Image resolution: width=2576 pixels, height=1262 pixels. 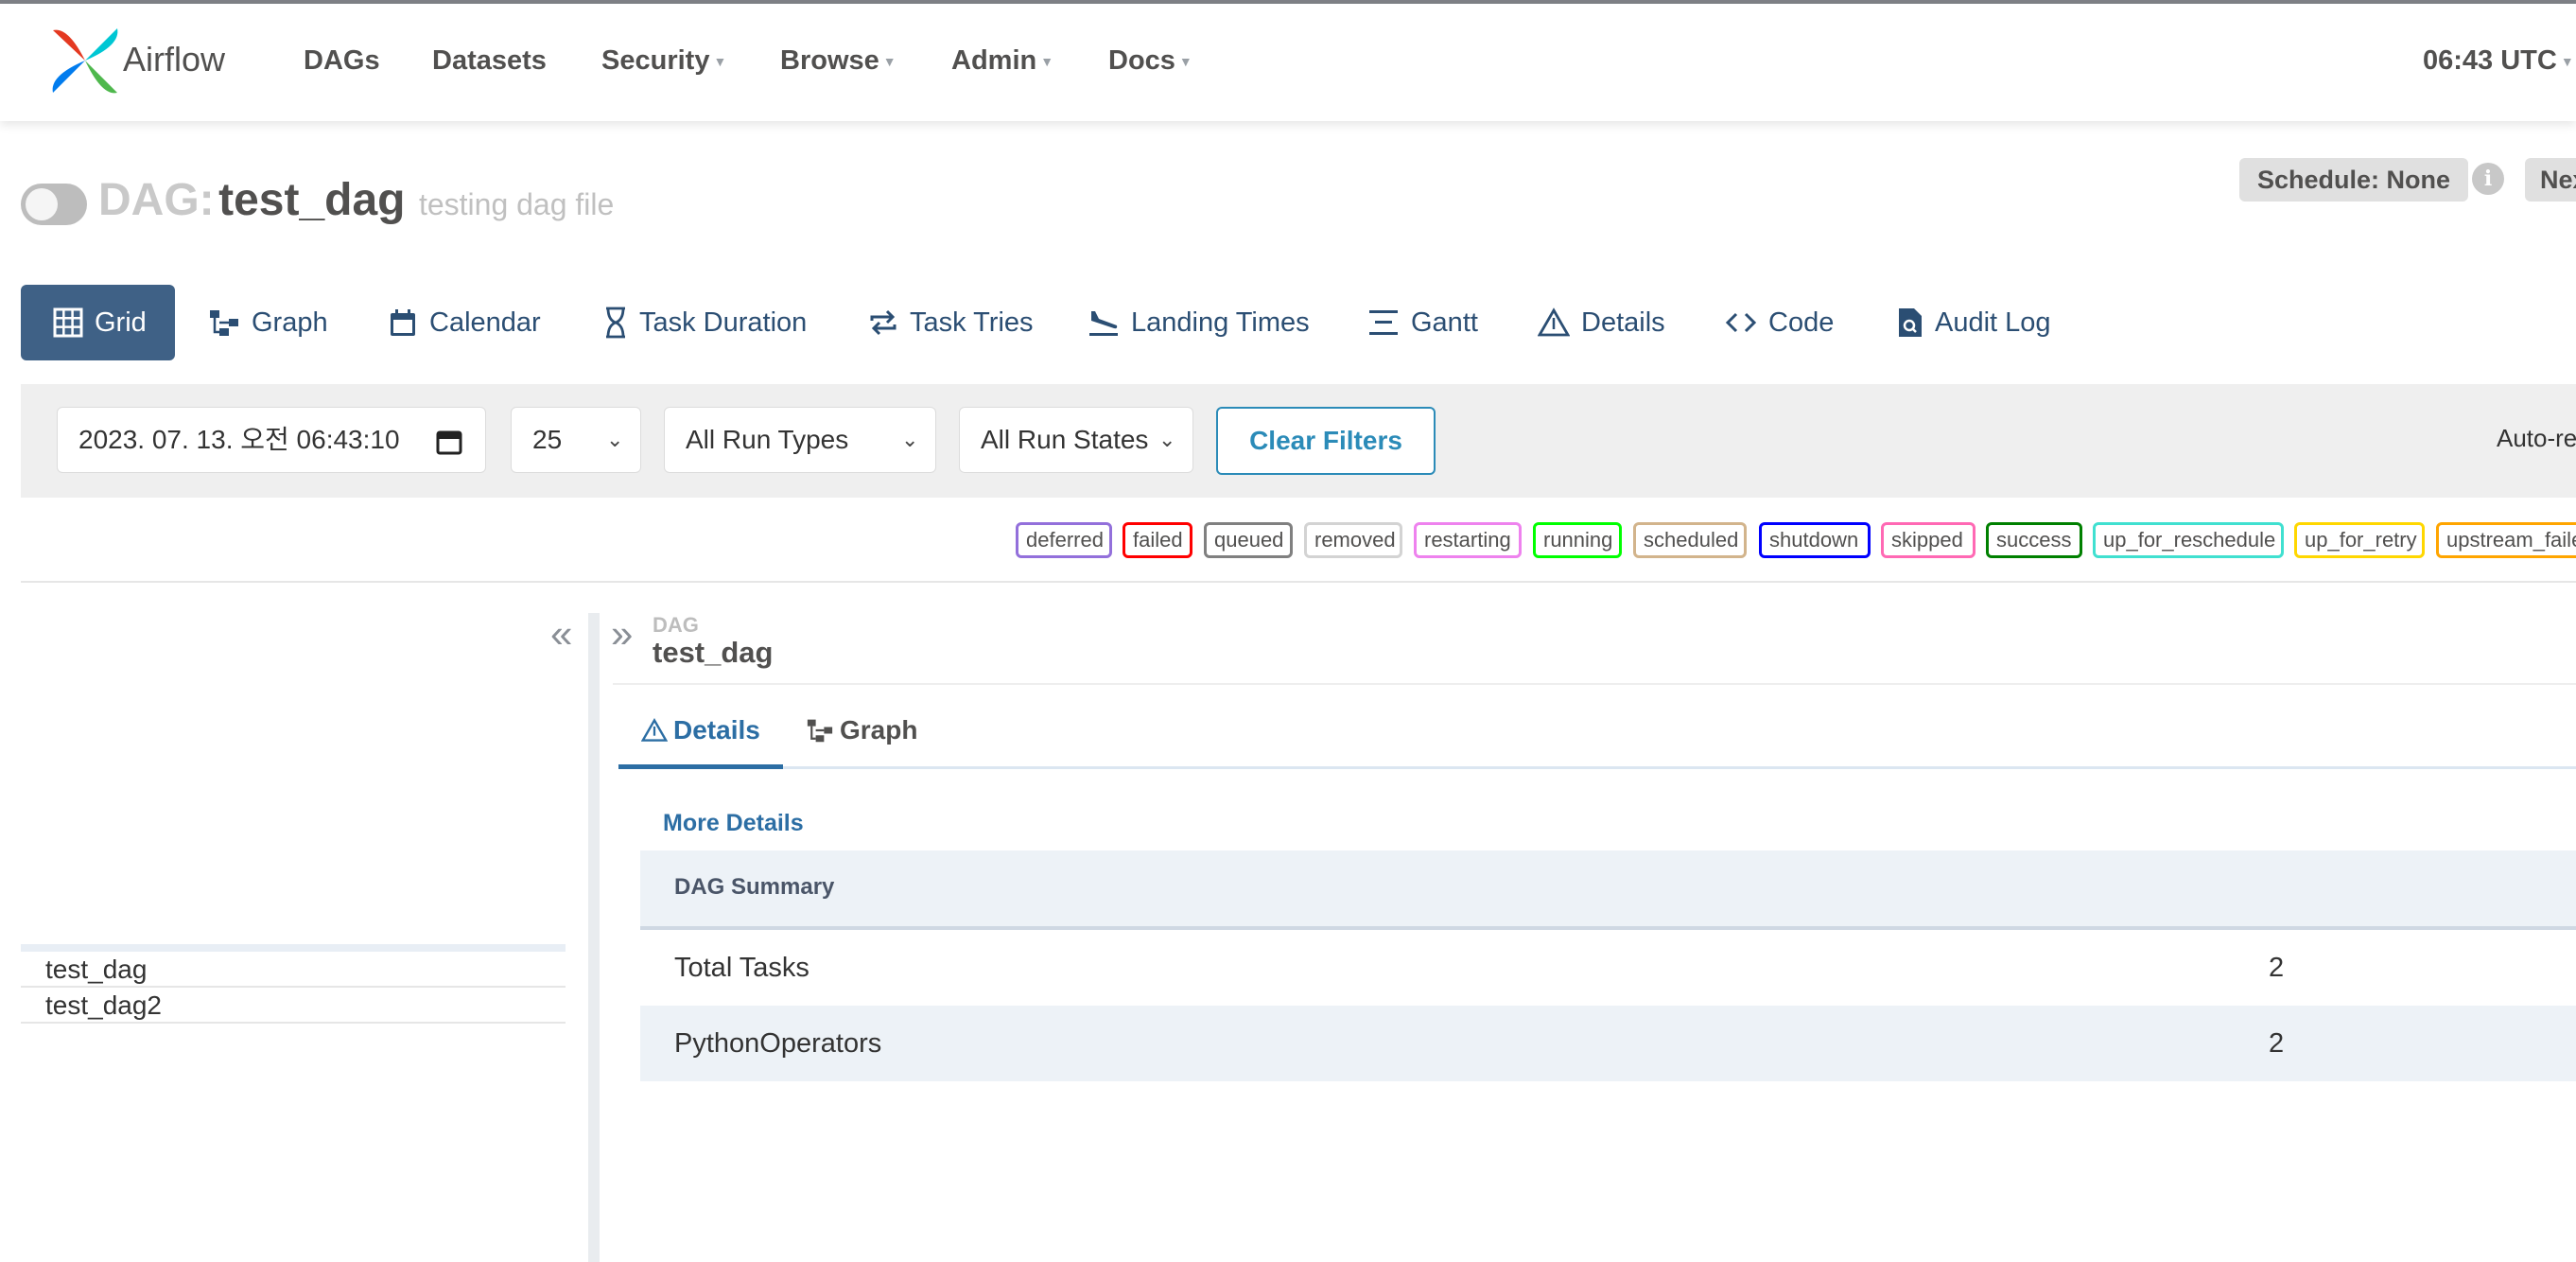 What do you see at coordinates (42, 204) in the screenshot?
I see `toggle-knob` at bounding box center [42, 204].